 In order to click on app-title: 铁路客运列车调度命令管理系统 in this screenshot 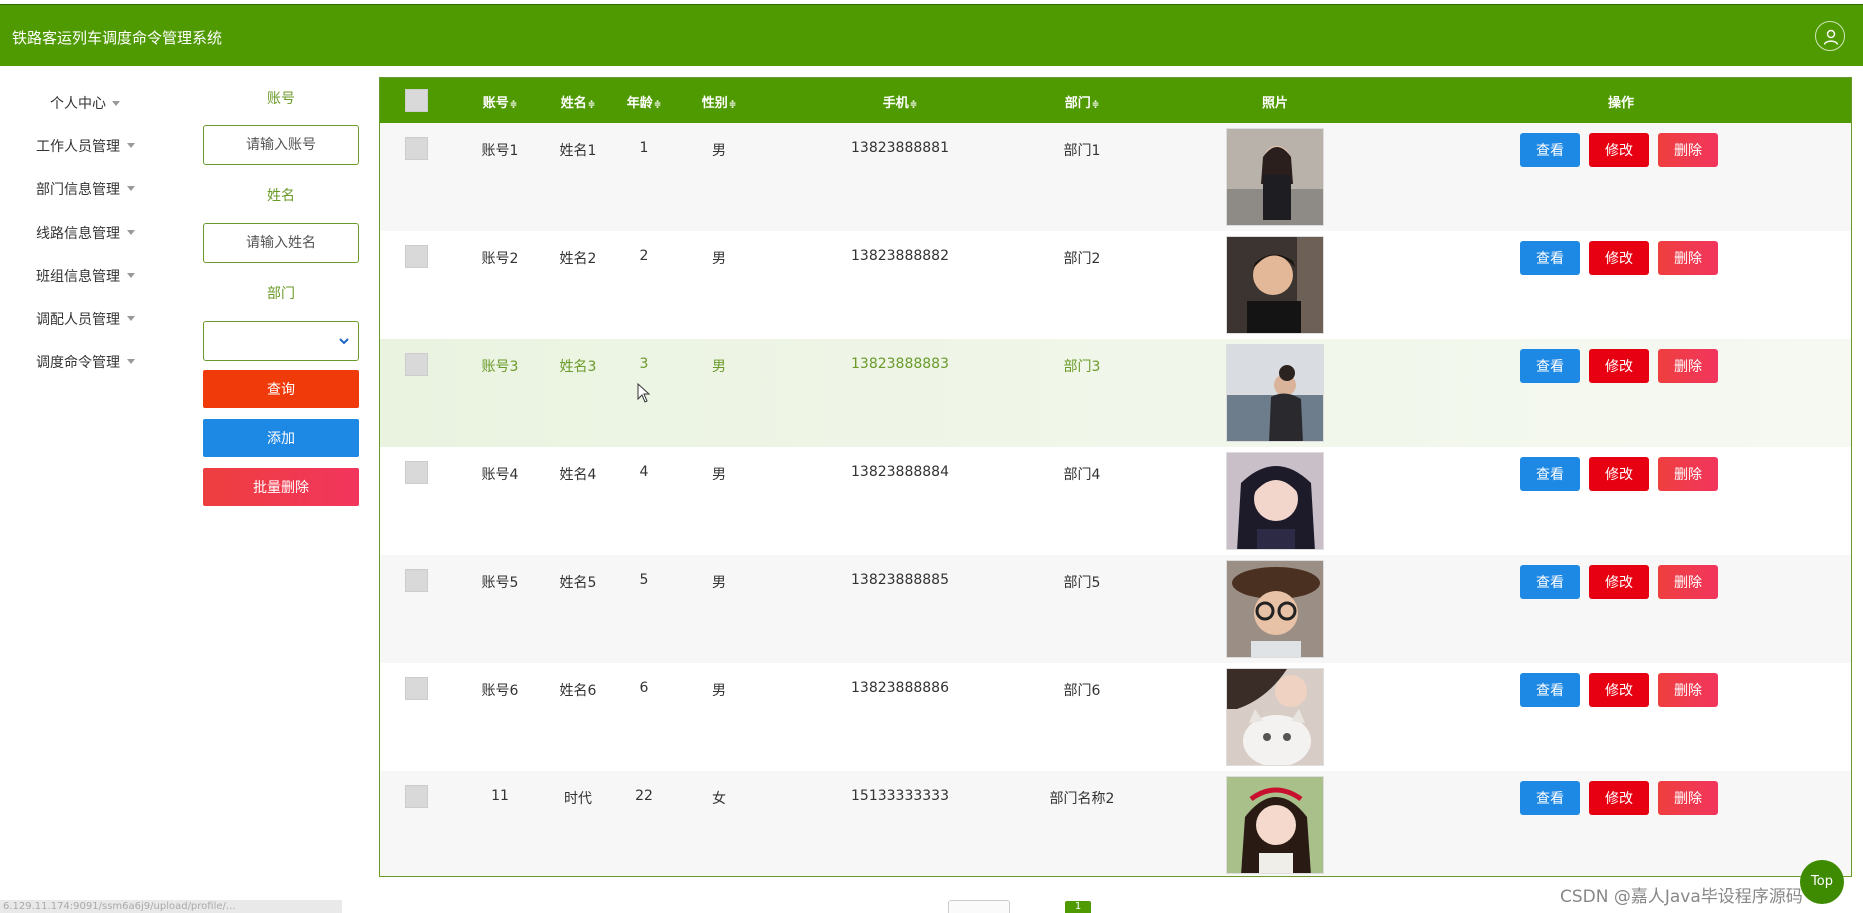, I will do `click(117, 38)`.